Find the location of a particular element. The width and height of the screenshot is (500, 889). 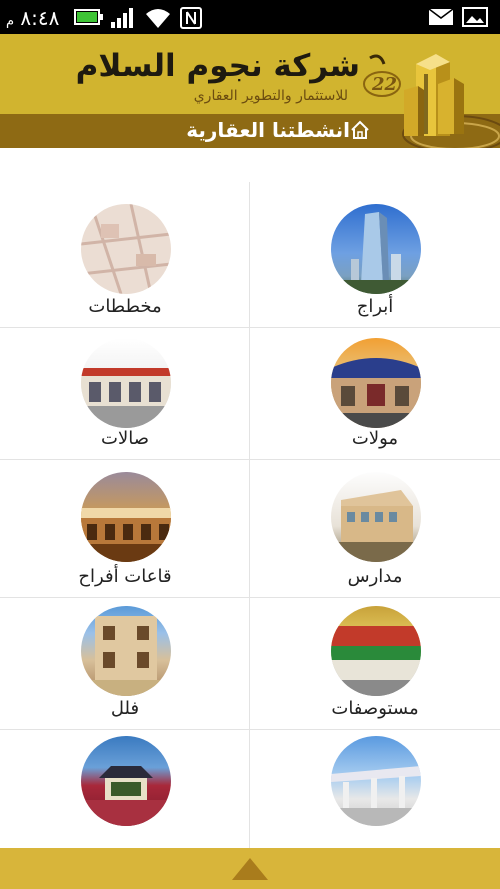

wifi-icon is located at coordinates (158, 18).